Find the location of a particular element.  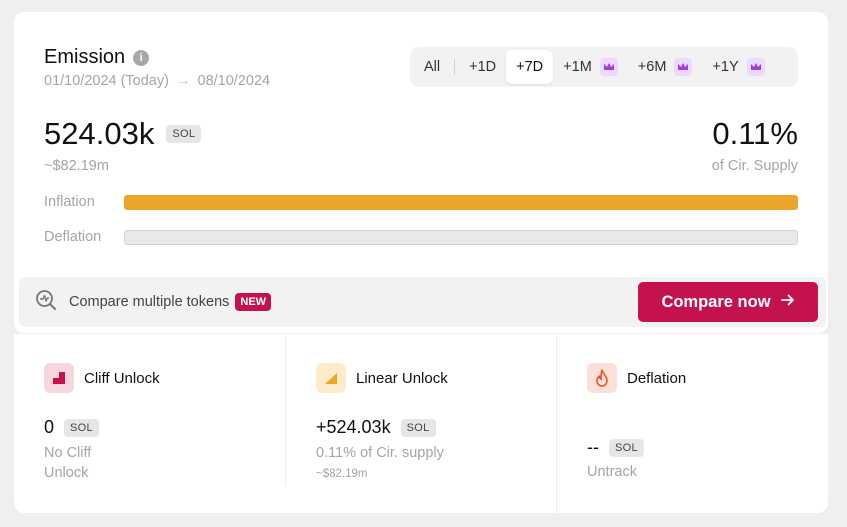

date-range: 01/10/2024 (Today) → 08/10/2024 is located at coordinates (157, 81).